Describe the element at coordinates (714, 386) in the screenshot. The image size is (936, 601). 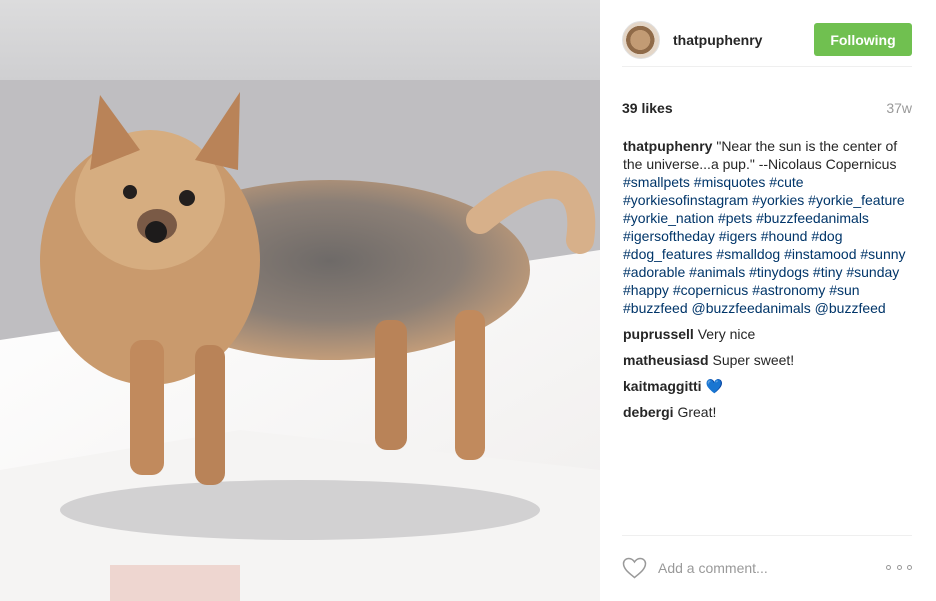
I see `blue-heart-emoji: 💙` at that location.